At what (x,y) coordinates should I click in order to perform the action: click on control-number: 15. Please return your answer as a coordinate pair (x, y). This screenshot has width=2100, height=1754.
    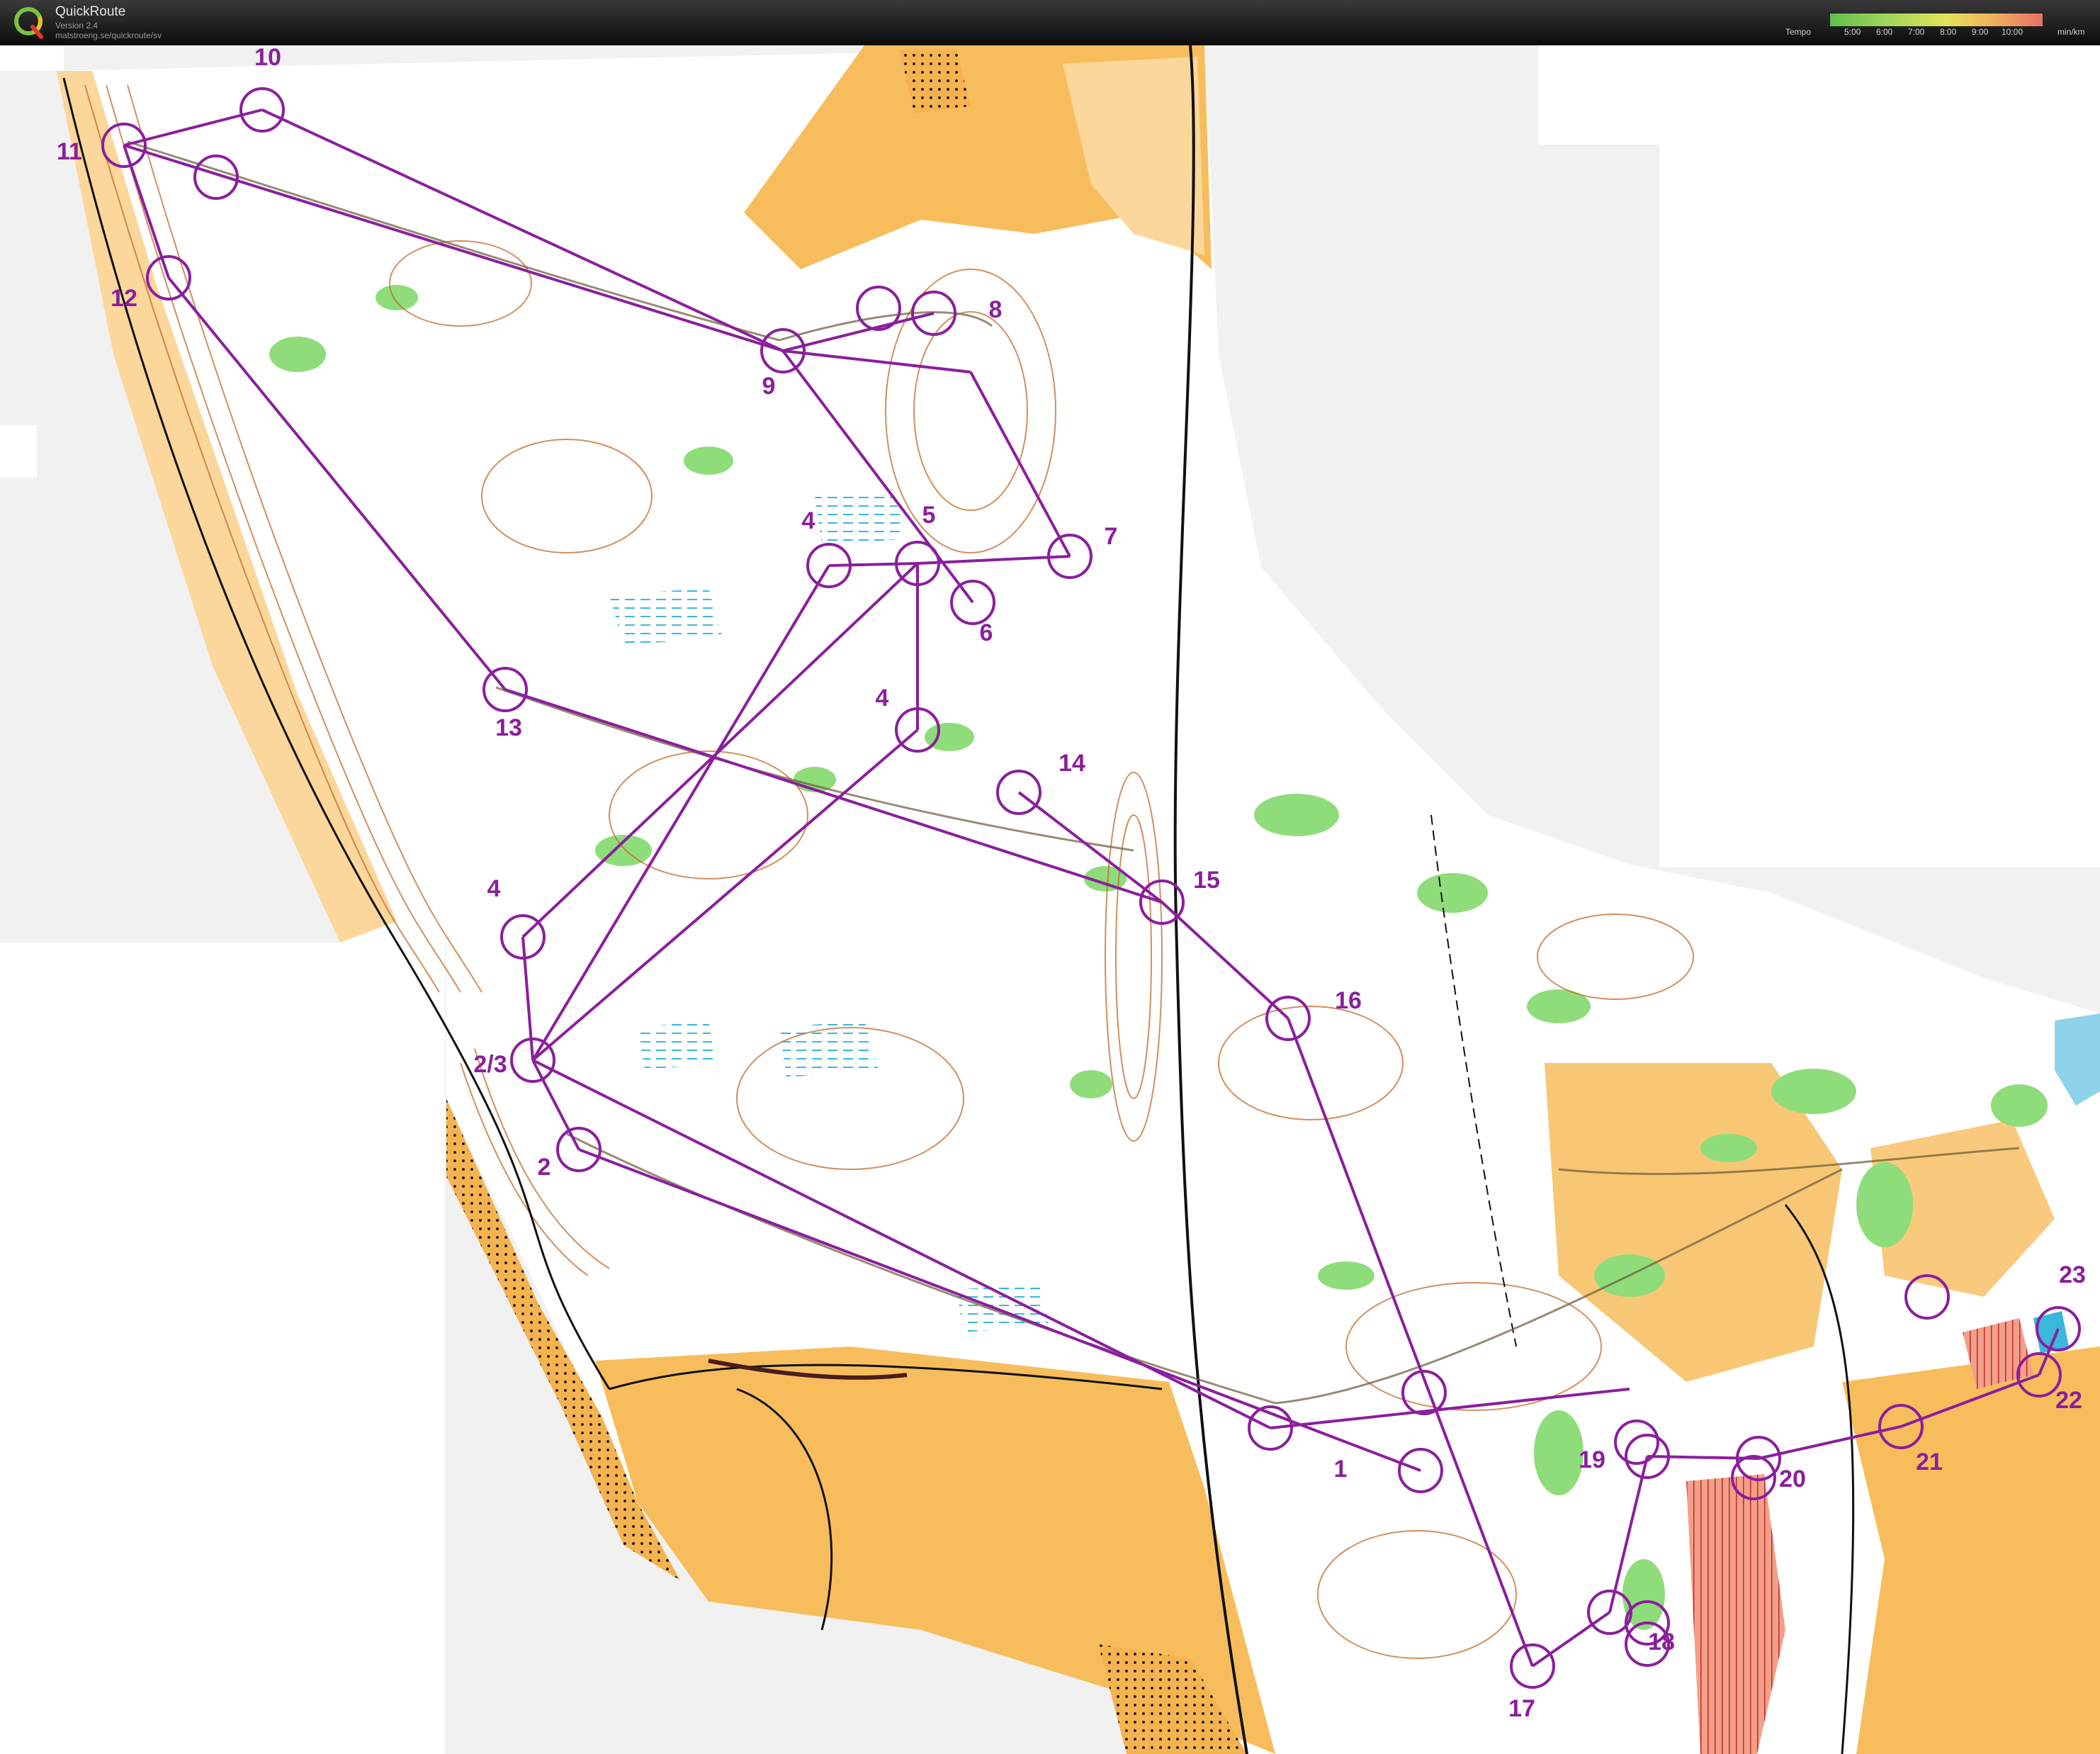
    Looking at the image, I should click on (1207, 880).